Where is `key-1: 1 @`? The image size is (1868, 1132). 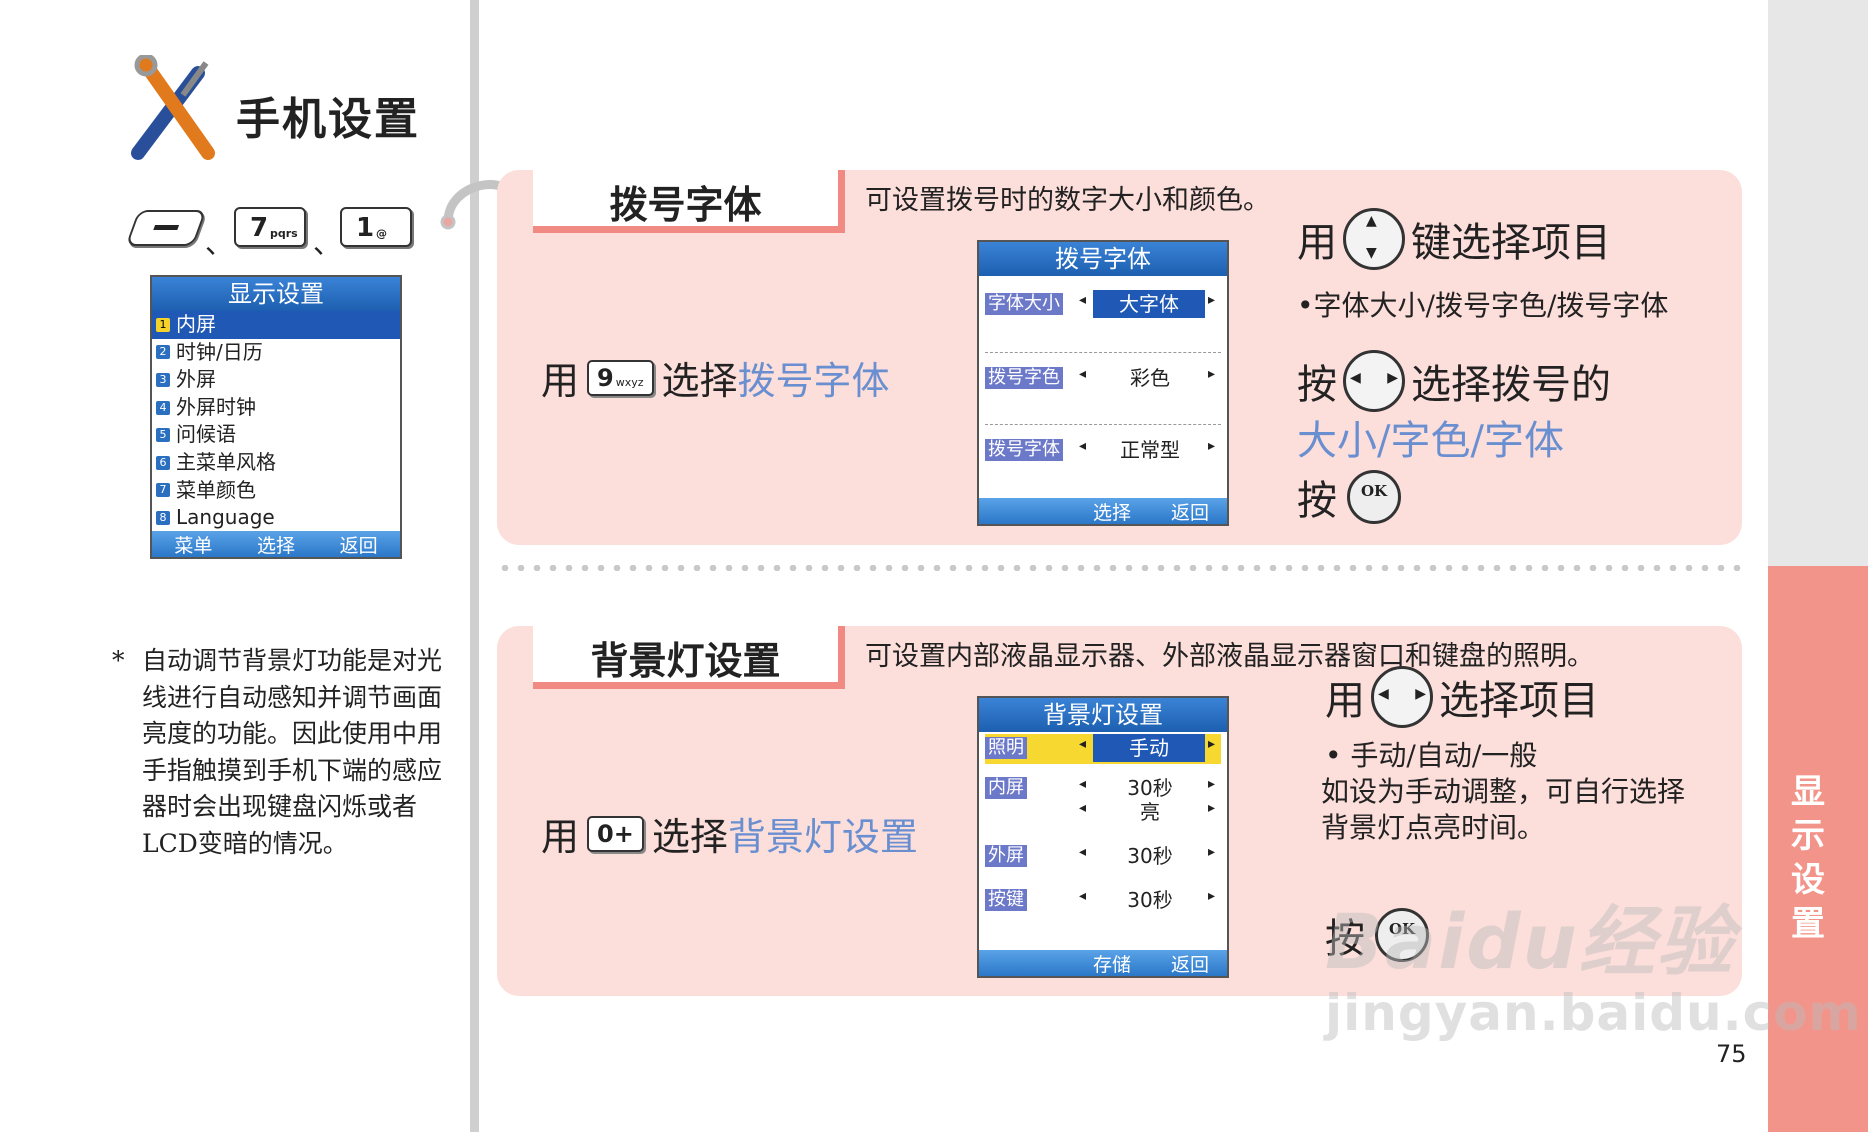
key-1: 1 @ is located at coordinates (376, 227).